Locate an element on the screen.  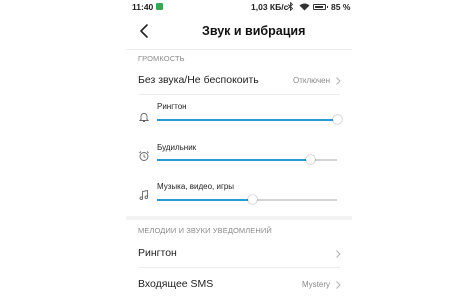
bell-icon is located at coordinates (144, 117).